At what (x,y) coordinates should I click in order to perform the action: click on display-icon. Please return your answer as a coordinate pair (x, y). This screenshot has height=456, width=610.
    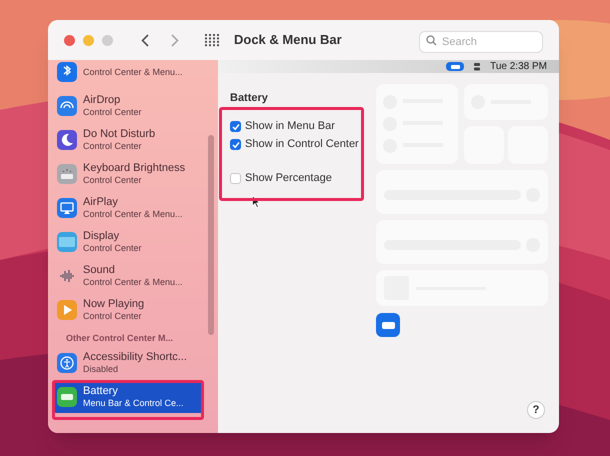
    Looking at the image, I should click on (67, 242).